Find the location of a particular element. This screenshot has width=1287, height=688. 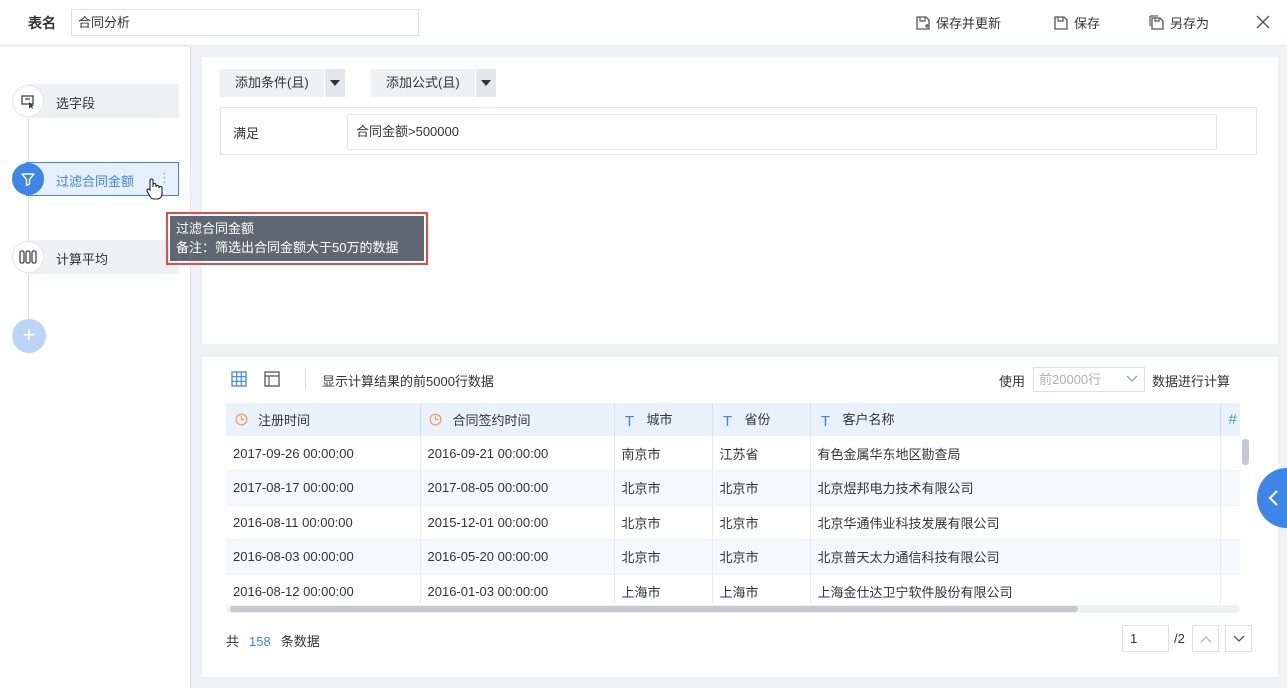

chevron-up-icon is located at coordinates (1205, 638).